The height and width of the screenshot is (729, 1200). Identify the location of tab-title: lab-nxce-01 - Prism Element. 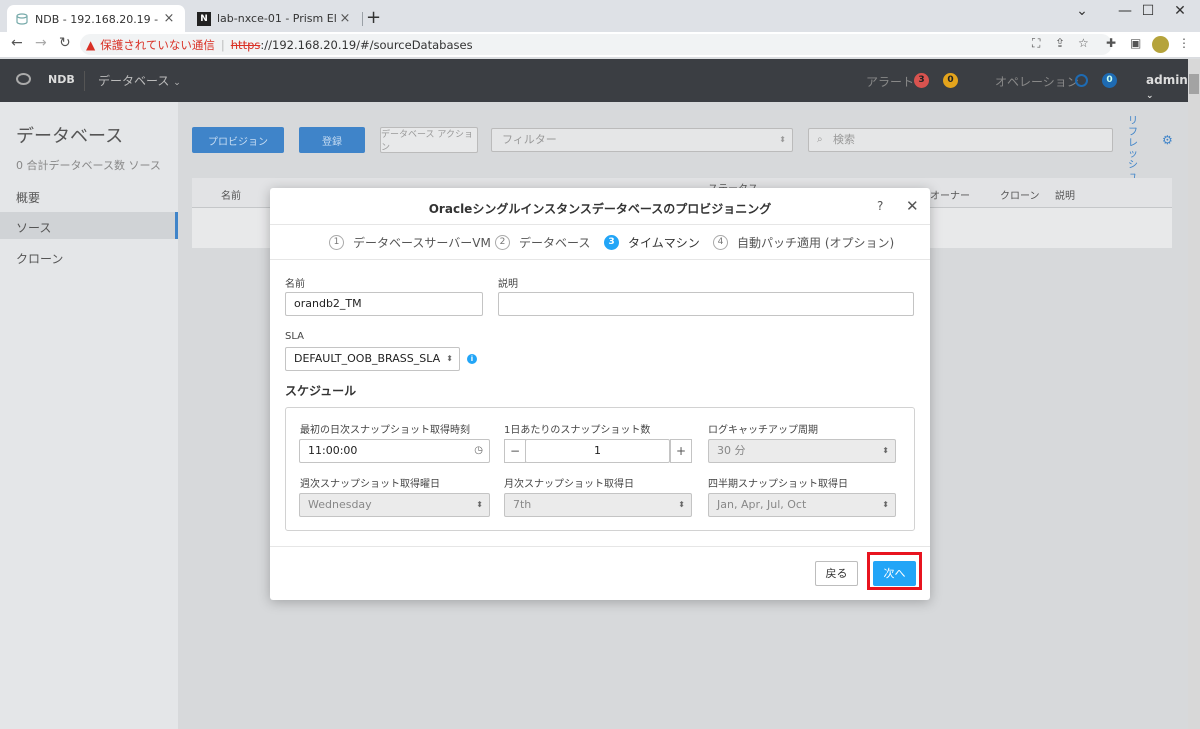
(277, 18).